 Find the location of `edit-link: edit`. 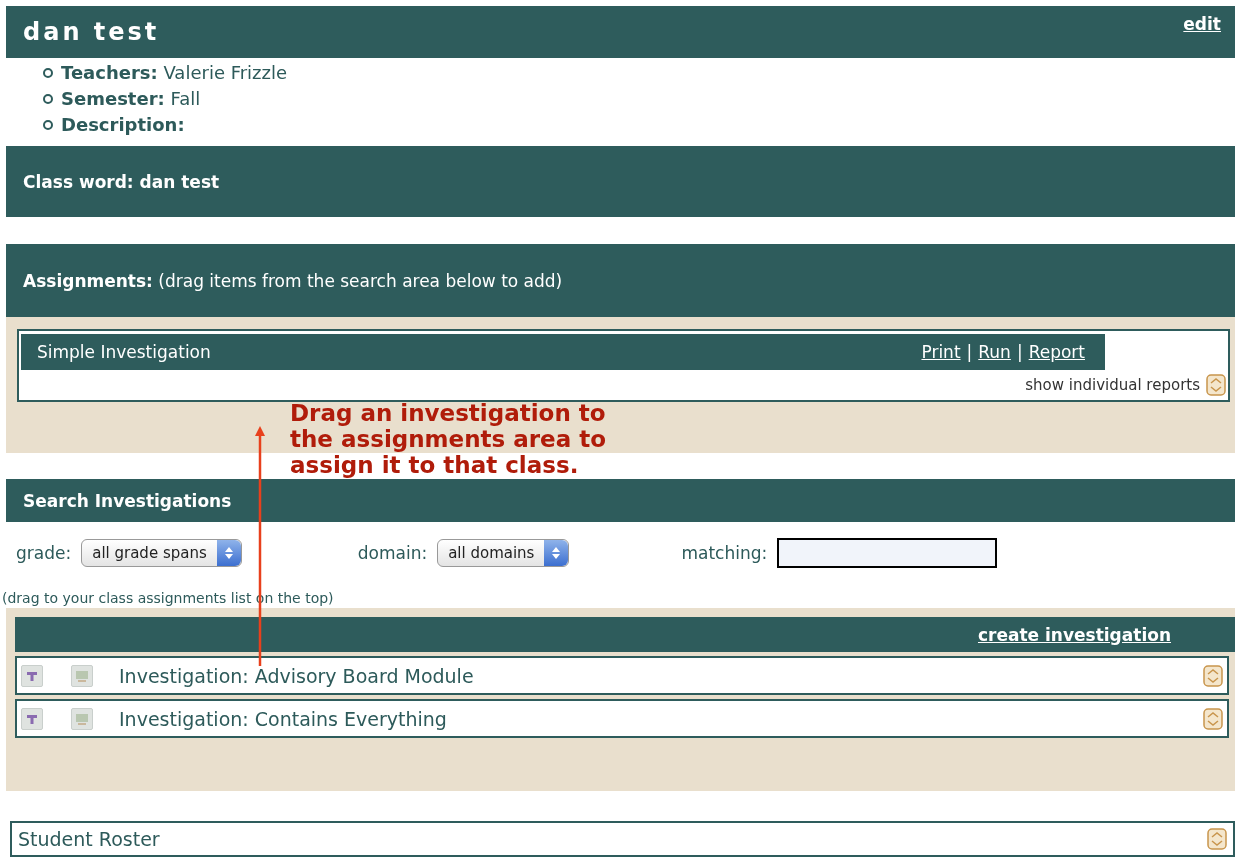

edit-link: edit is located at coordinates (1202, 24).